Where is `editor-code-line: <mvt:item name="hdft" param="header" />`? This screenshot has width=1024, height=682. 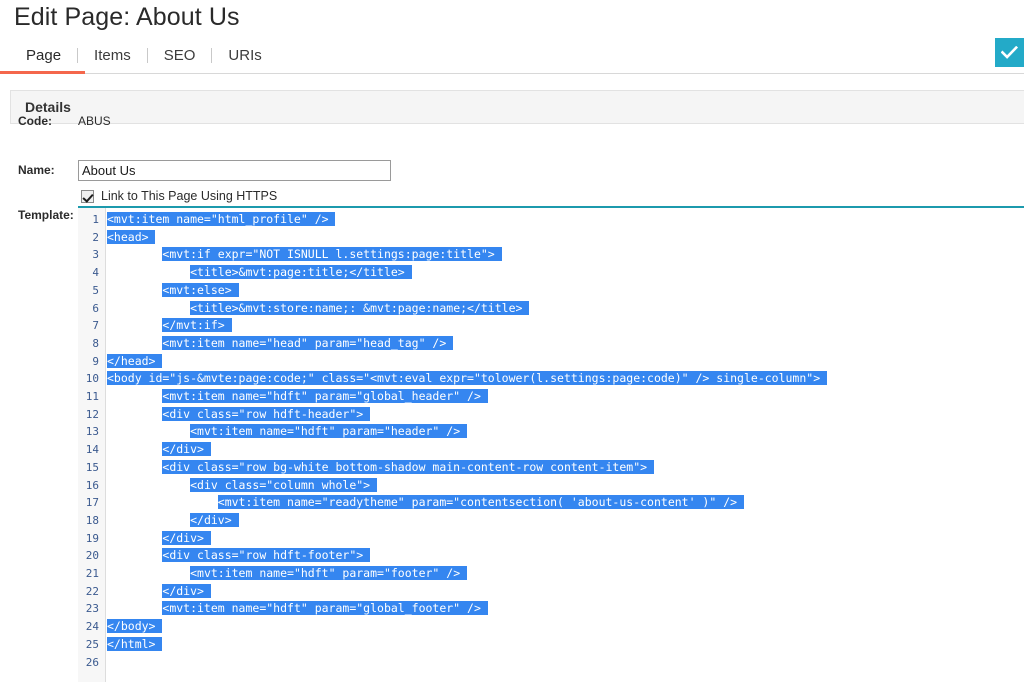
editor-code-line: <mvt:item name="hdft" param="header" /> is located at coordinates (287, 432).